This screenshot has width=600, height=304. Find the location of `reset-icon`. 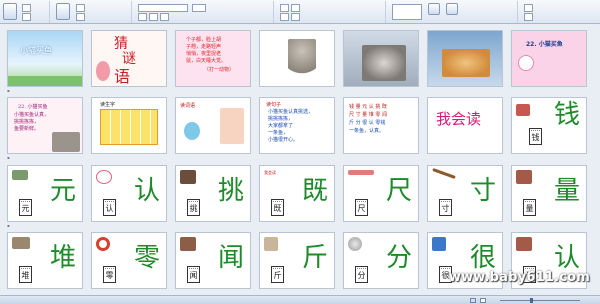

reset-icon is located at coordinates (80, 17).